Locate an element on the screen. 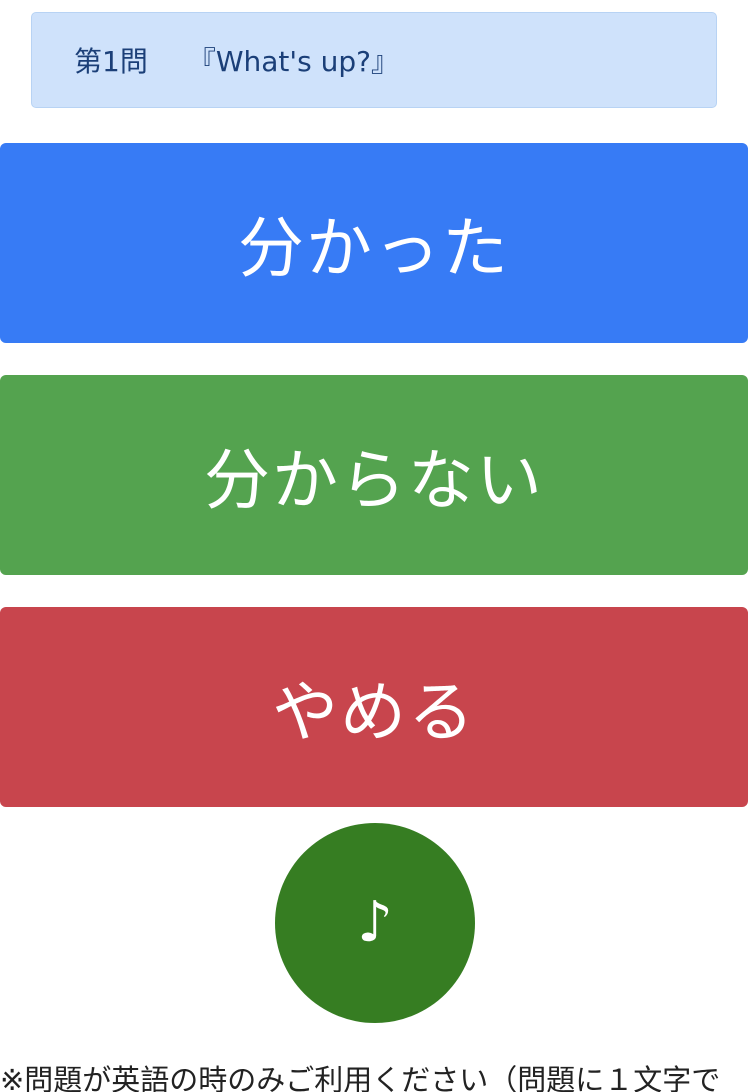 The image size is (748, 1092). question-header: 第1問 『What's up?』 is located at coordinates (374, 60).